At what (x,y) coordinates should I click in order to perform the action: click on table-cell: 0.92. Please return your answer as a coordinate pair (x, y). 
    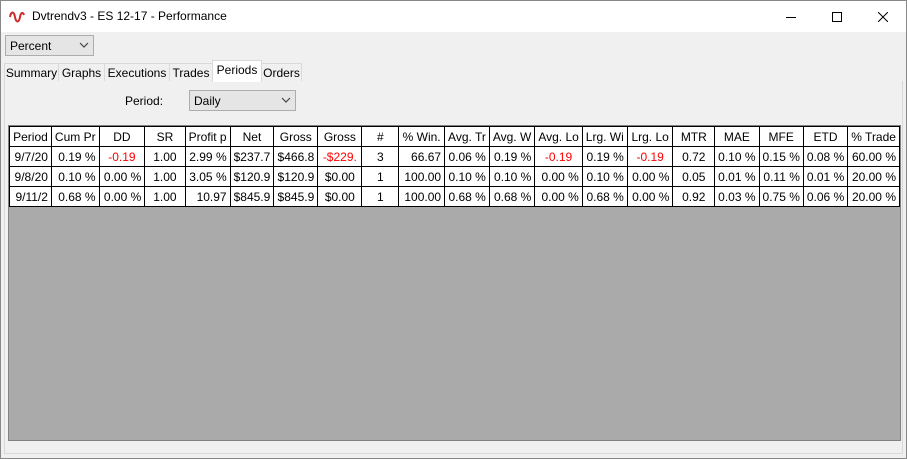
    Looking at the image, I should click on (694, 196).